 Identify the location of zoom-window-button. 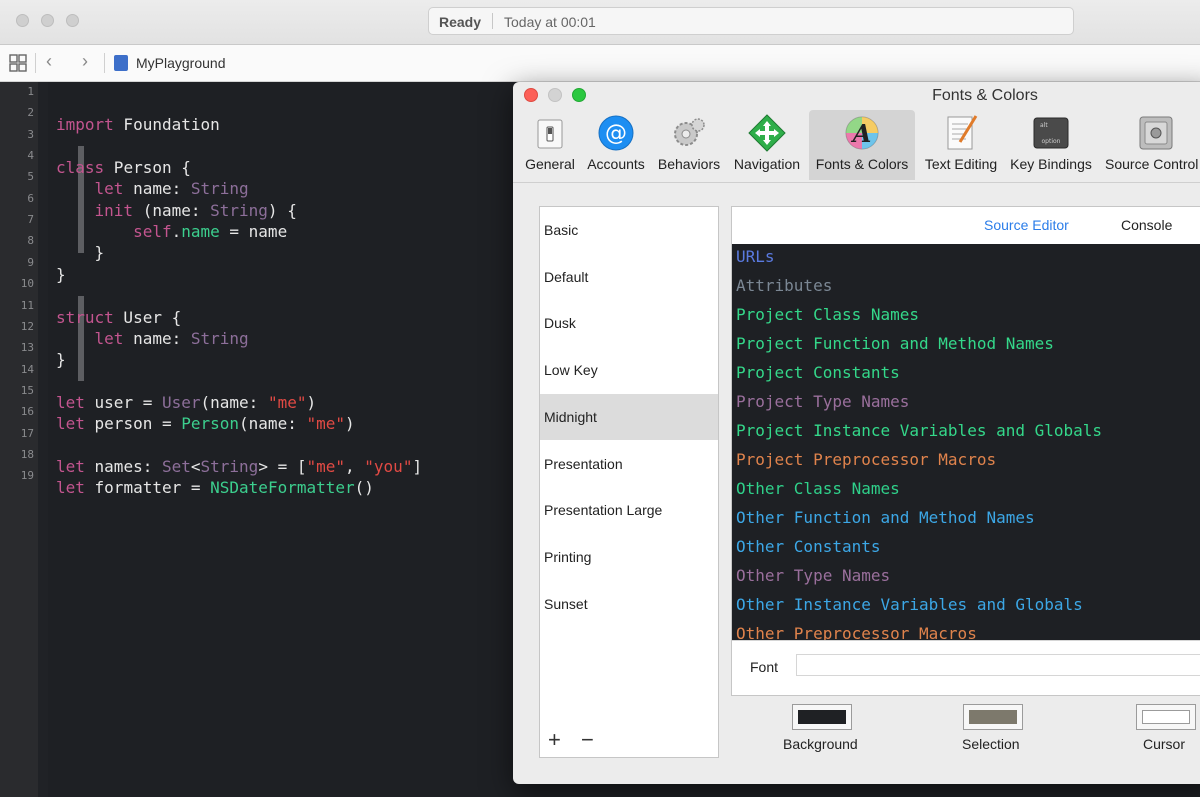
(72, 20).